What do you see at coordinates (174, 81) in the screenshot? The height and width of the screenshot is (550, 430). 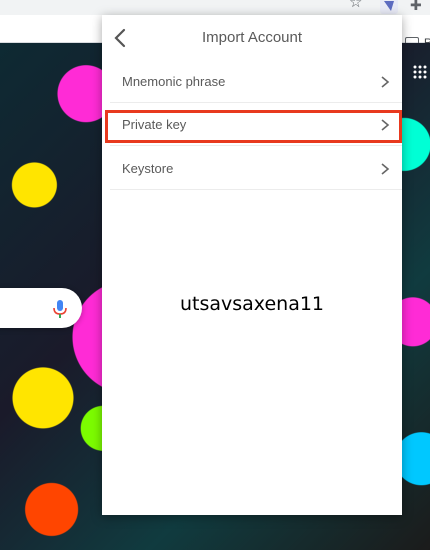 I see `menu-item-label: Mnemonic phrase` at bounding box center [174, 81].